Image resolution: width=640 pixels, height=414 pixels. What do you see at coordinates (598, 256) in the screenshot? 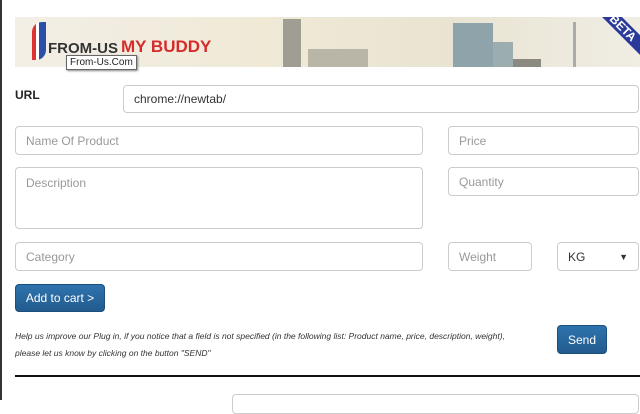
I see `unit-select: KG ▼` at bounding box center [598, 256].